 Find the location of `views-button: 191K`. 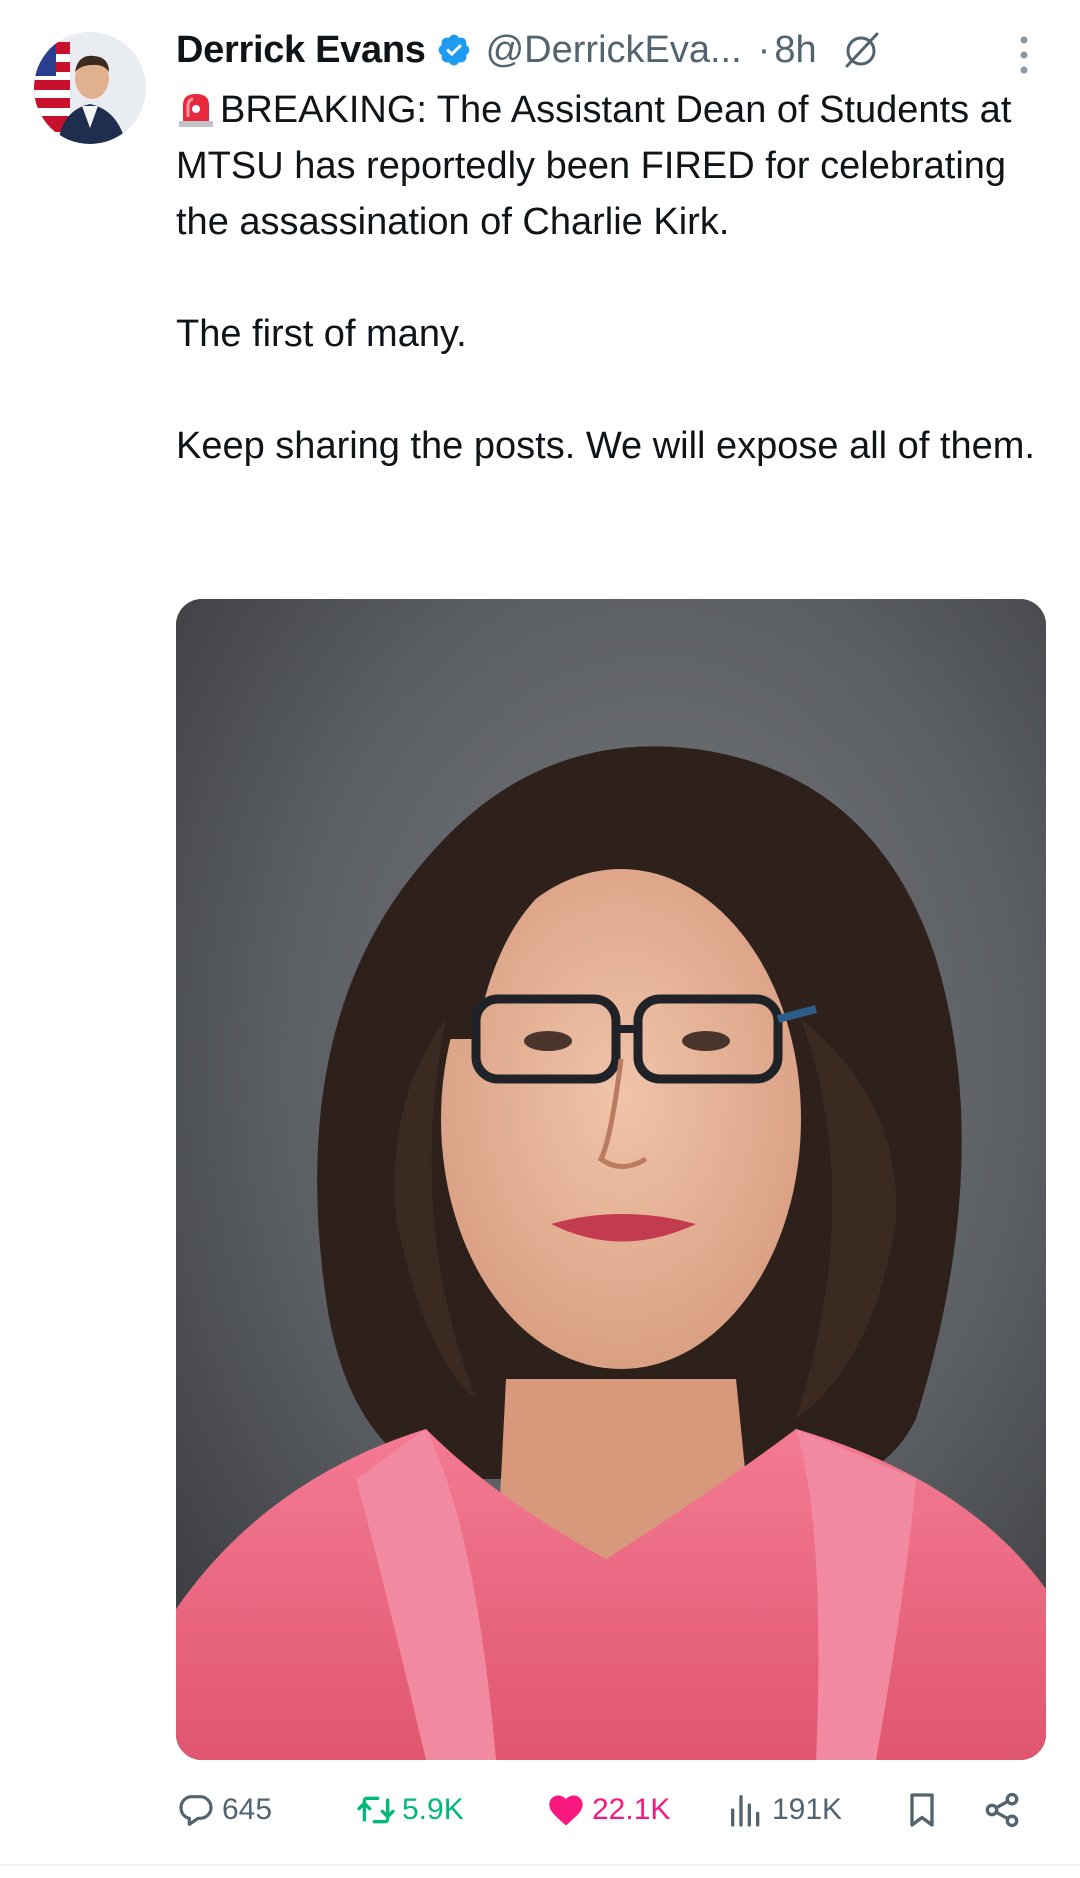

views-button: 191K is located at coordinates (784, 1810).